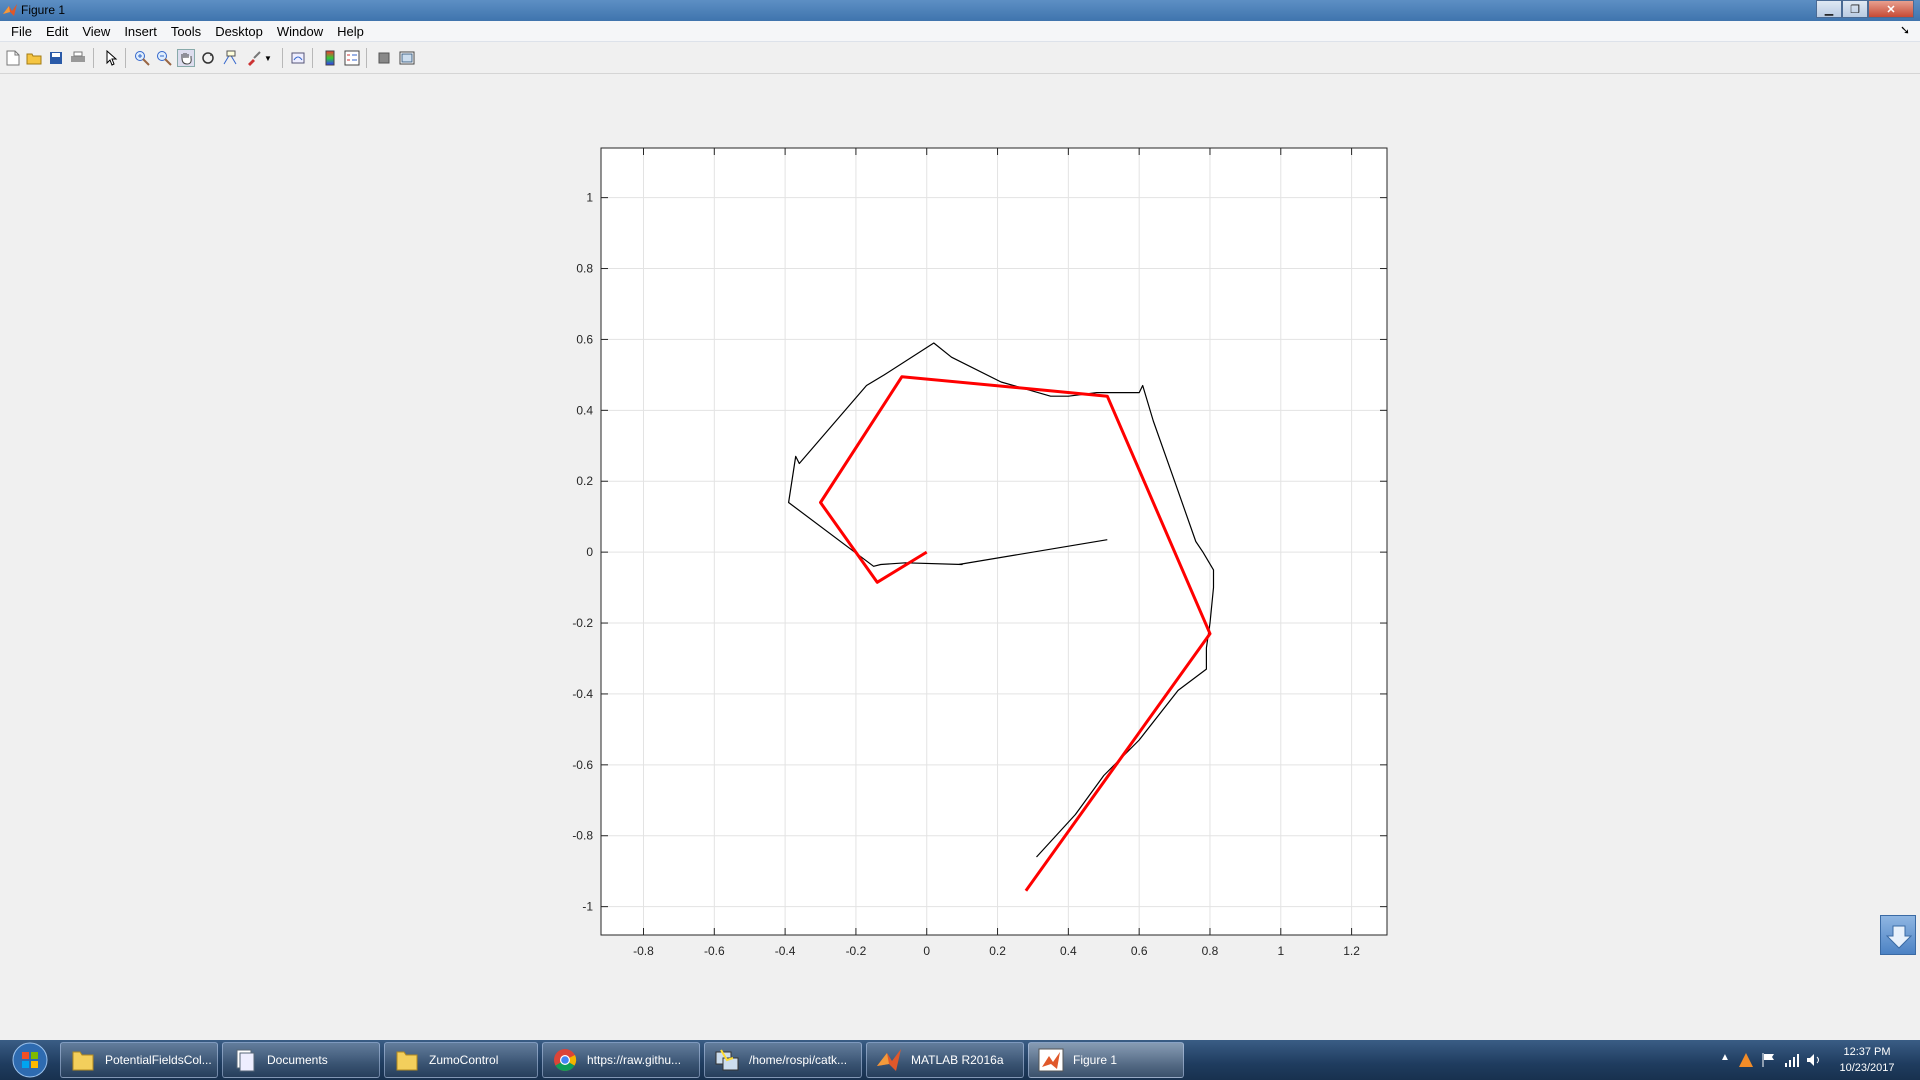  What do you see at coordinates (584, 269) in the screenshot?
I see `y-tick-label: 0.8` at bounding box center [584, 269].